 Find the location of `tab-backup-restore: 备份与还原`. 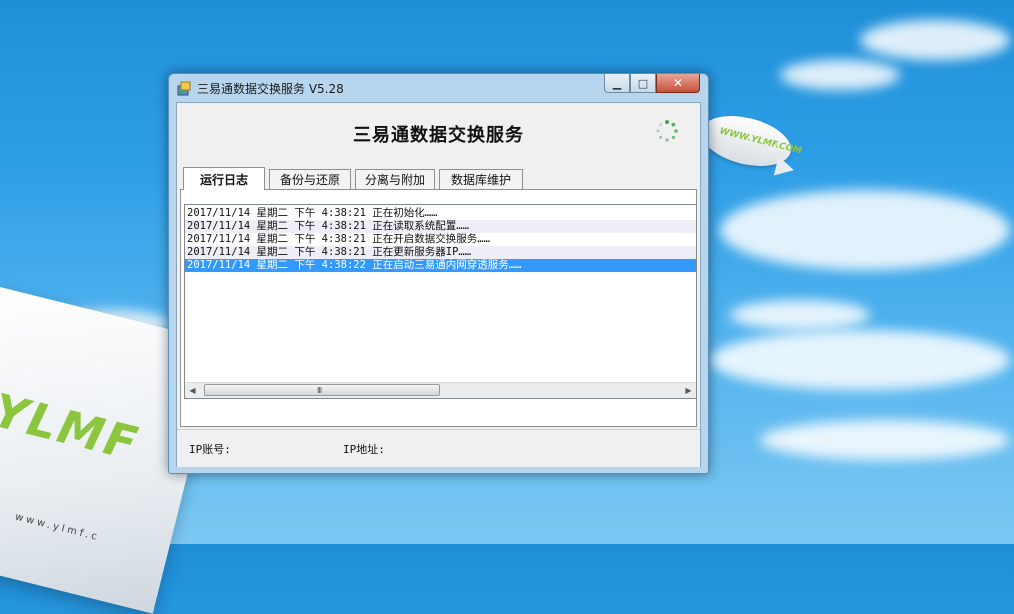

tab-backup-restore: 备份与还原 is located at coordinates (310, 179).